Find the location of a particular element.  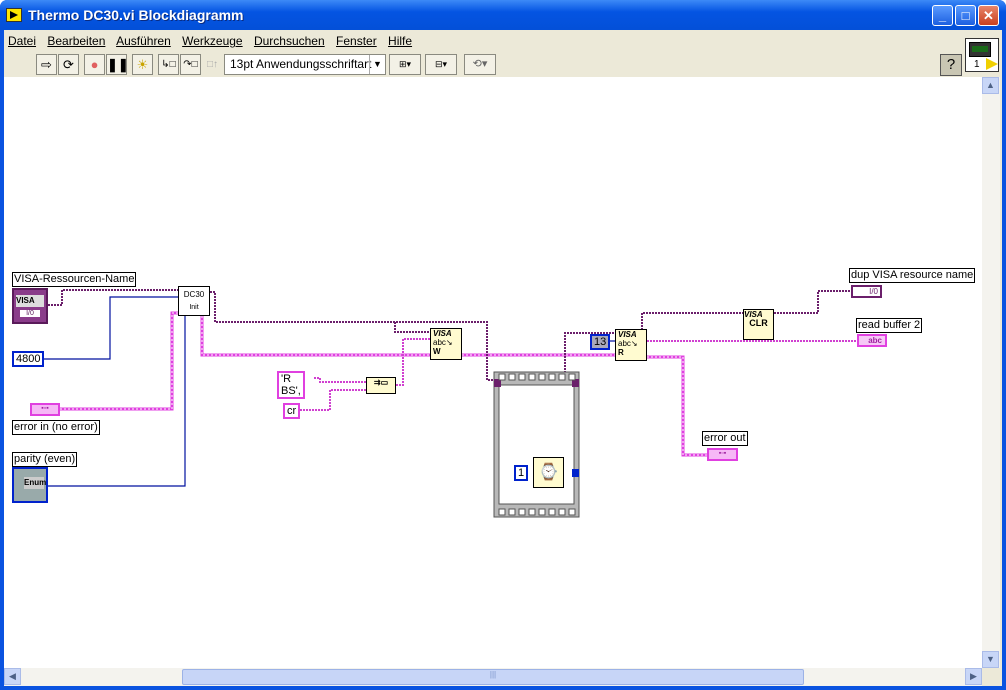

maximize-button: □ is located at coordinates (965, 15).